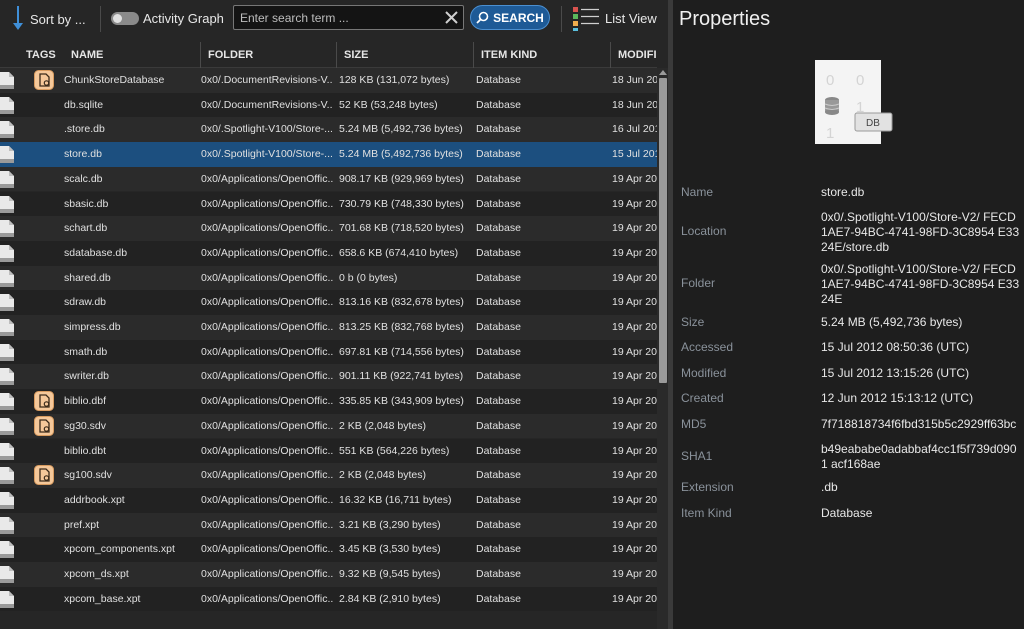 This screenshot has height=629, width=1024. What do you see at coordinates (401, 376) in the screenshot?
I see `cell-size: 901.11 KB (922,741 bytes)` at bounding box center [401, 376].